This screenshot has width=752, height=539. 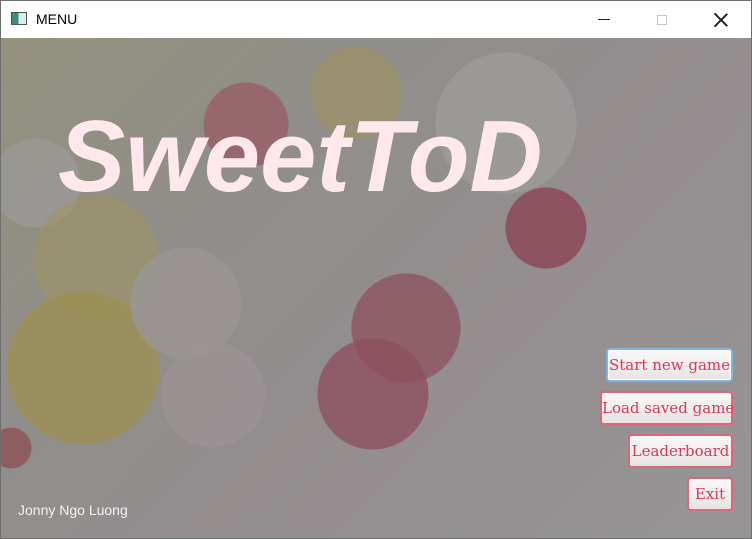 I want to click on close-icon, so click(x=721, y=20).